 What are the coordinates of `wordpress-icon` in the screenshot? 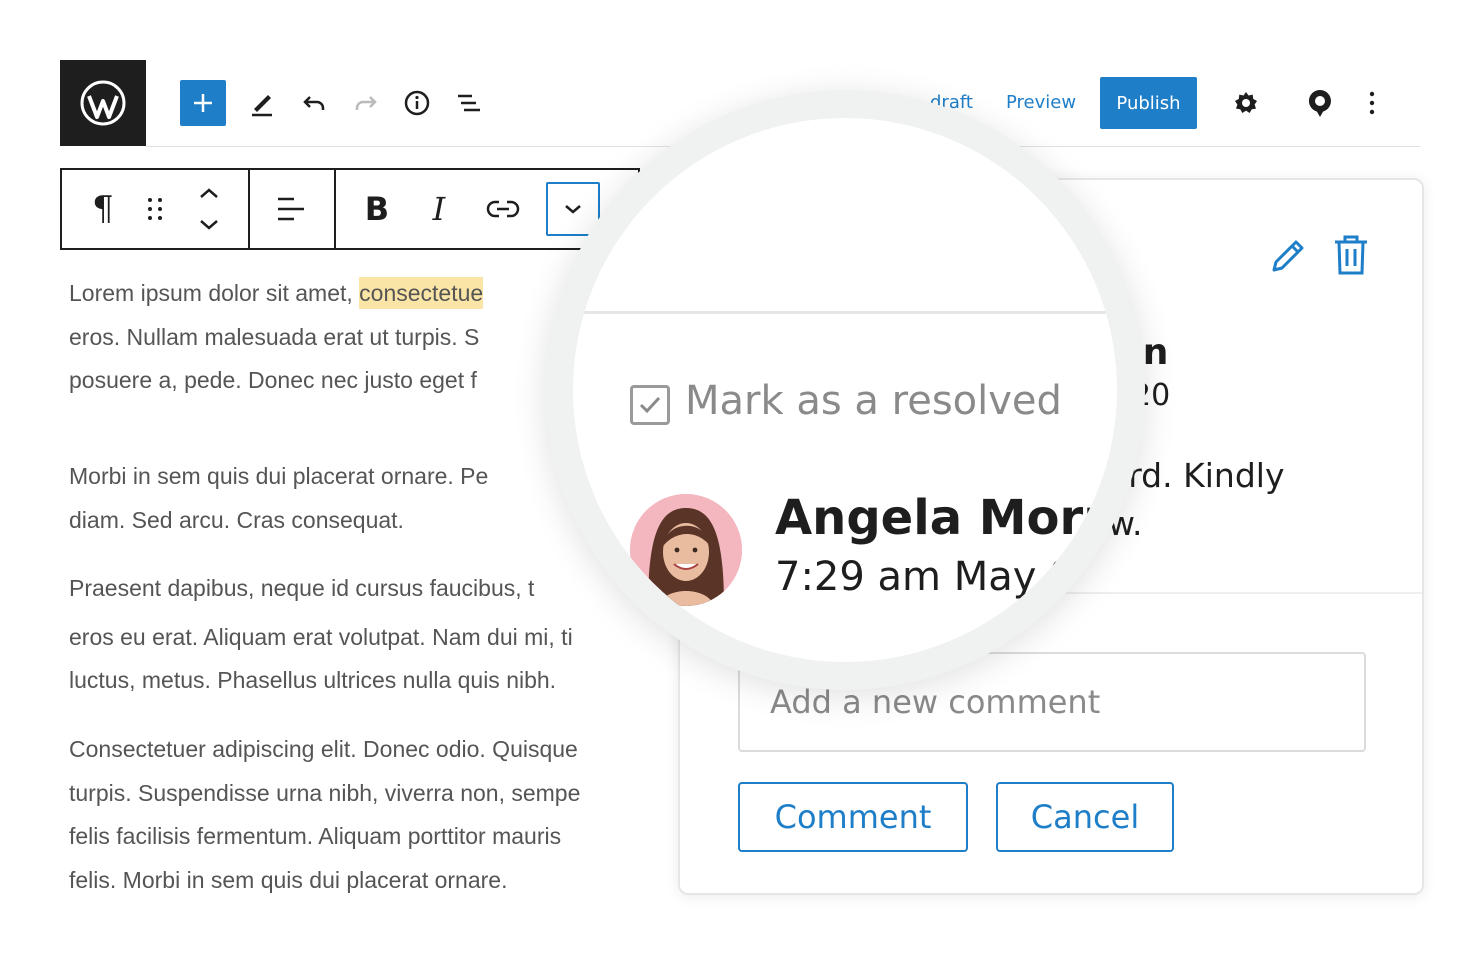 It's located at (103, 103).